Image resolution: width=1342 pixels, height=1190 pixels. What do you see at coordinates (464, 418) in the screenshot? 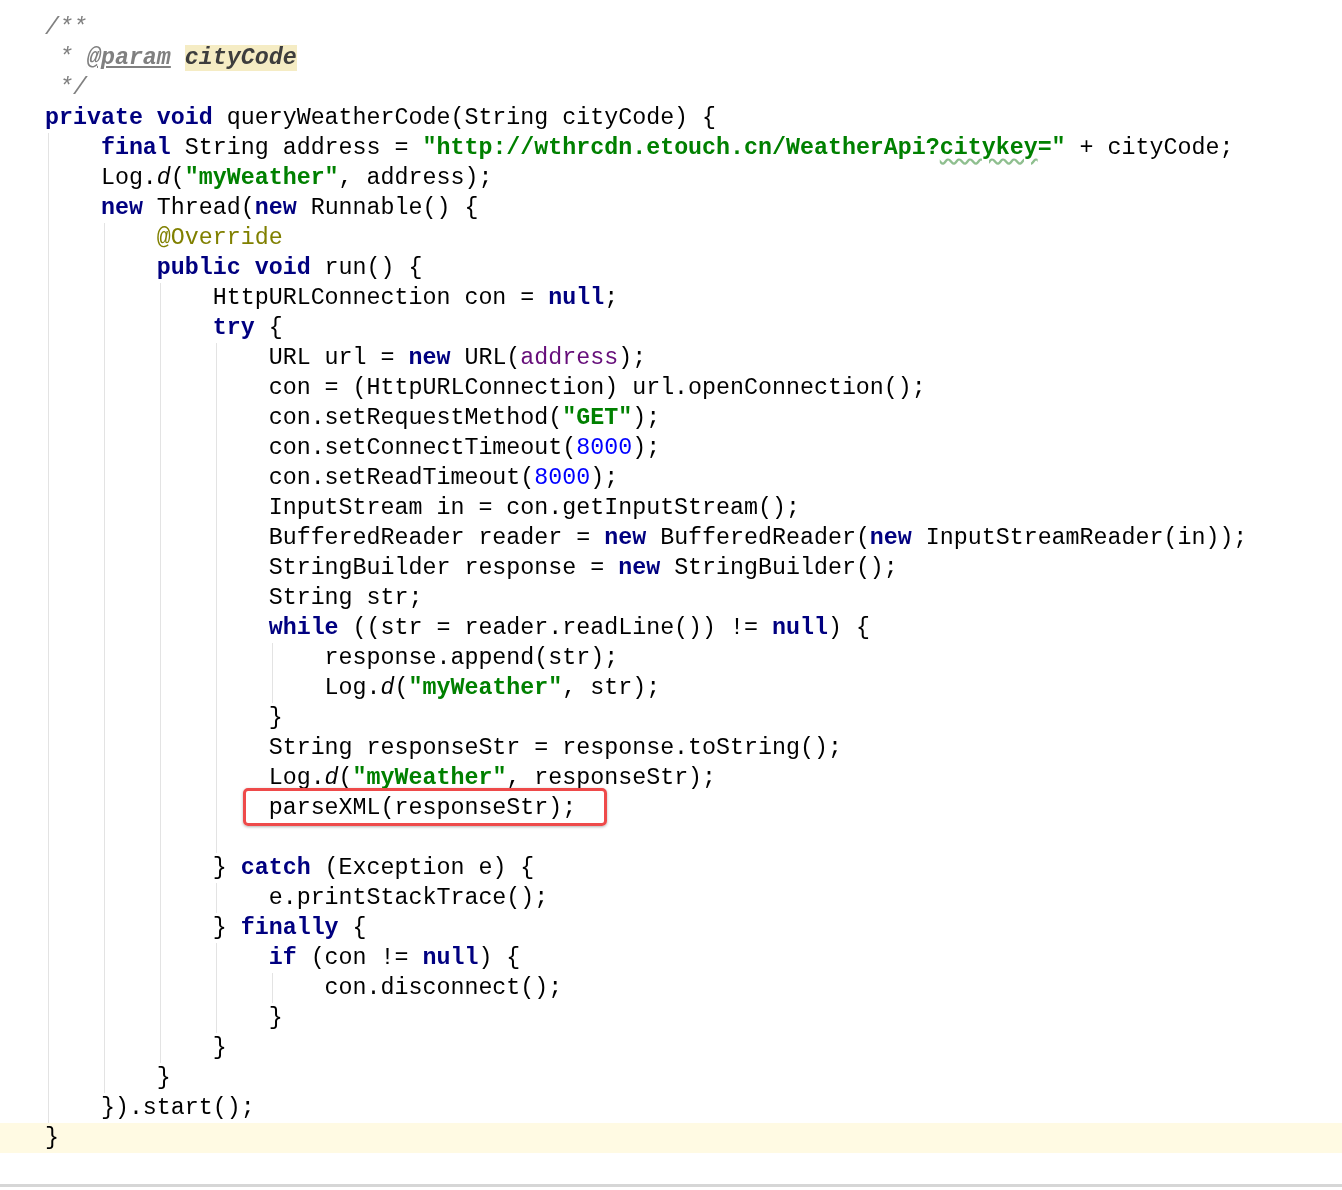
I see `code-line: con.setRequestMethod("GET");` at bounding box center [464, 418].